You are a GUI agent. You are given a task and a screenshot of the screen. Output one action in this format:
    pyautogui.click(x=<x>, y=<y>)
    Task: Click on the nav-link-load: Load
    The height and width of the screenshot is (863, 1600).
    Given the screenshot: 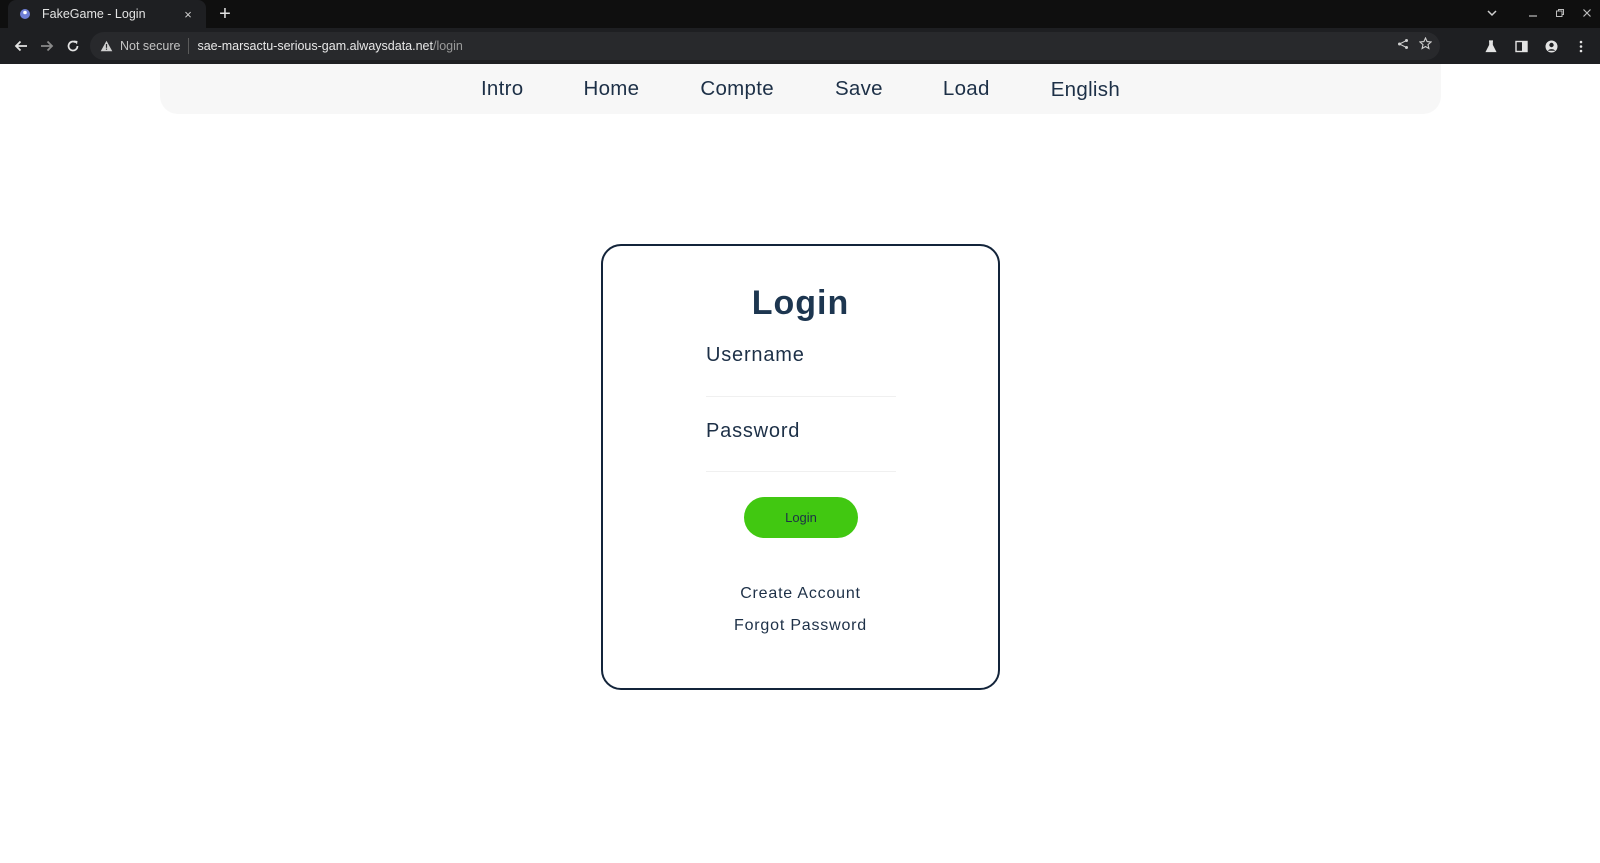 What is the action you would take?
    pyautogui.click(x=966, y=89)
    